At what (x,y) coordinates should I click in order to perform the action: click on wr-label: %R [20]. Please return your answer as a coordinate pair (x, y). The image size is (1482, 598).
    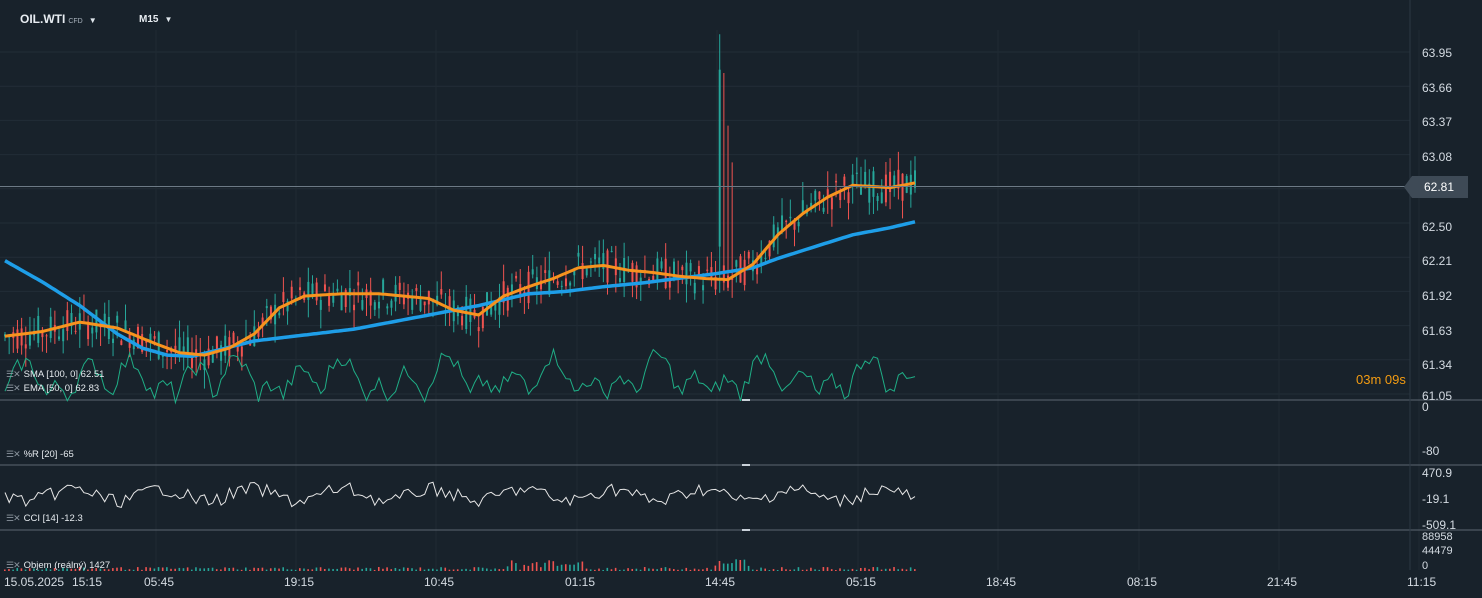
    Looking at the image, I should click on (40, 454).